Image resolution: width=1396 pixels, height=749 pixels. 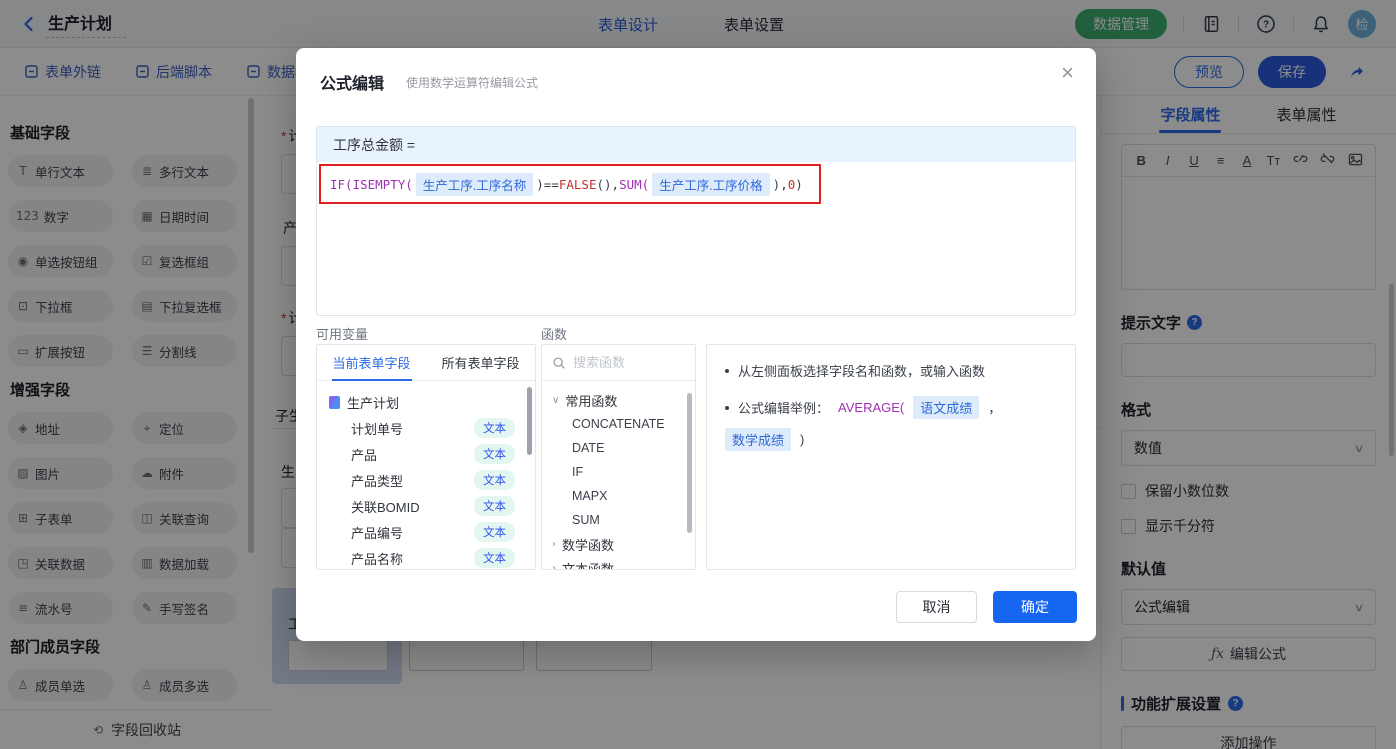 What do you see at coordinates (432, 480) in the screenshot?
I see `variable-row: 产品类型 文本` at bounding box center [432, 480].